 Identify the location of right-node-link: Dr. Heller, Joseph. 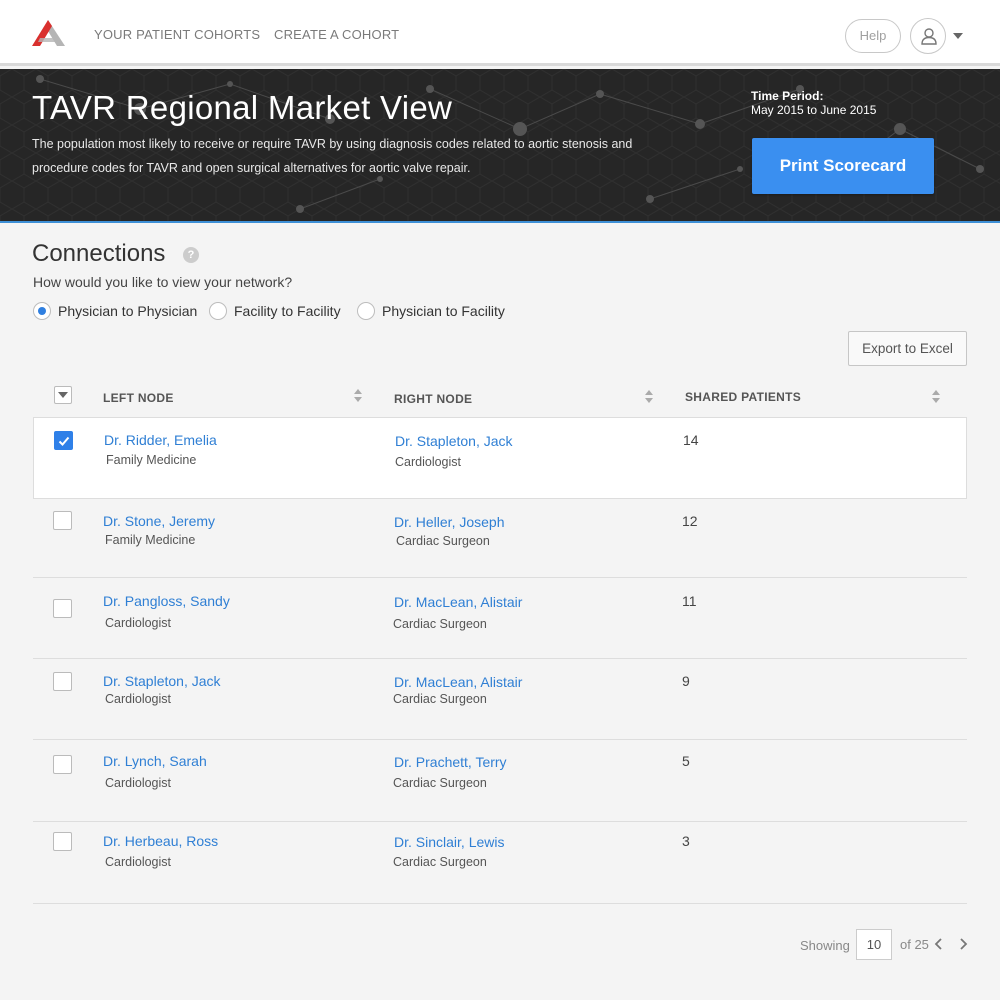
(449, 522).